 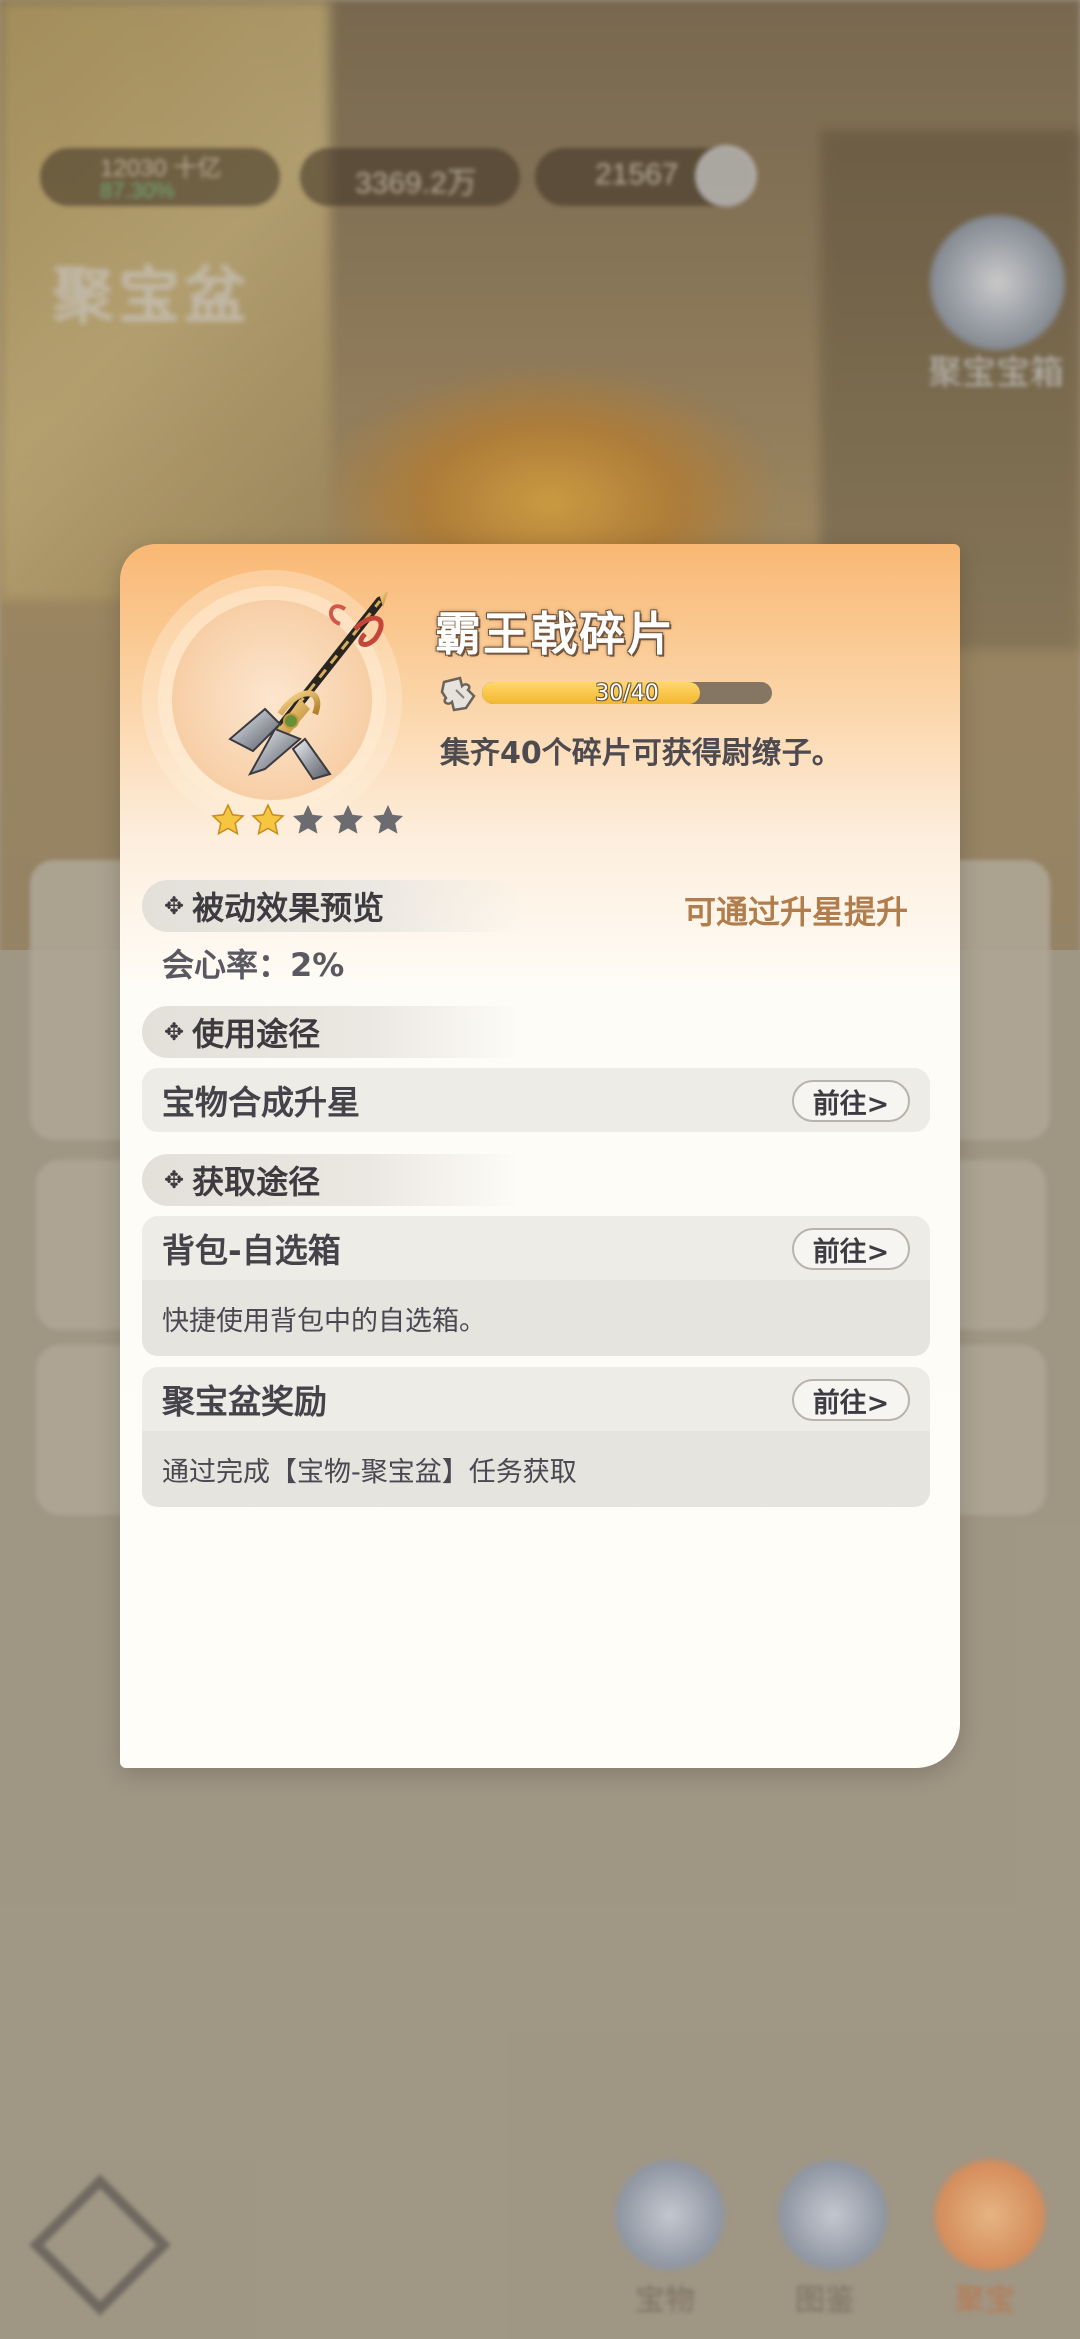 I want to click on fragment-progress-bar: 30/40, so click(x=627, y=693).